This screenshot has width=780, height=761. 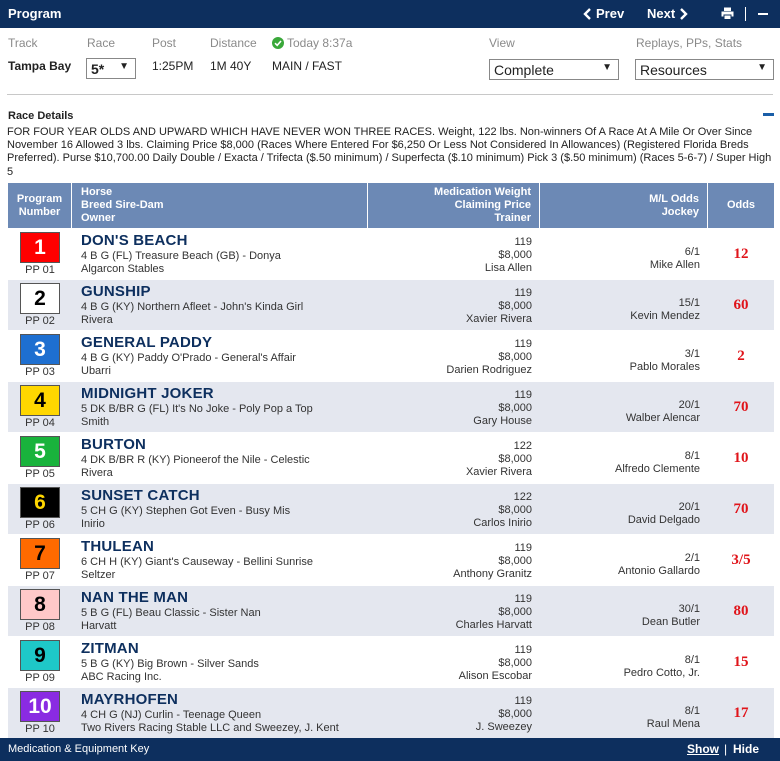 I want to click on program-number-cell: 10 PP 10, so click(x=40, y=713).